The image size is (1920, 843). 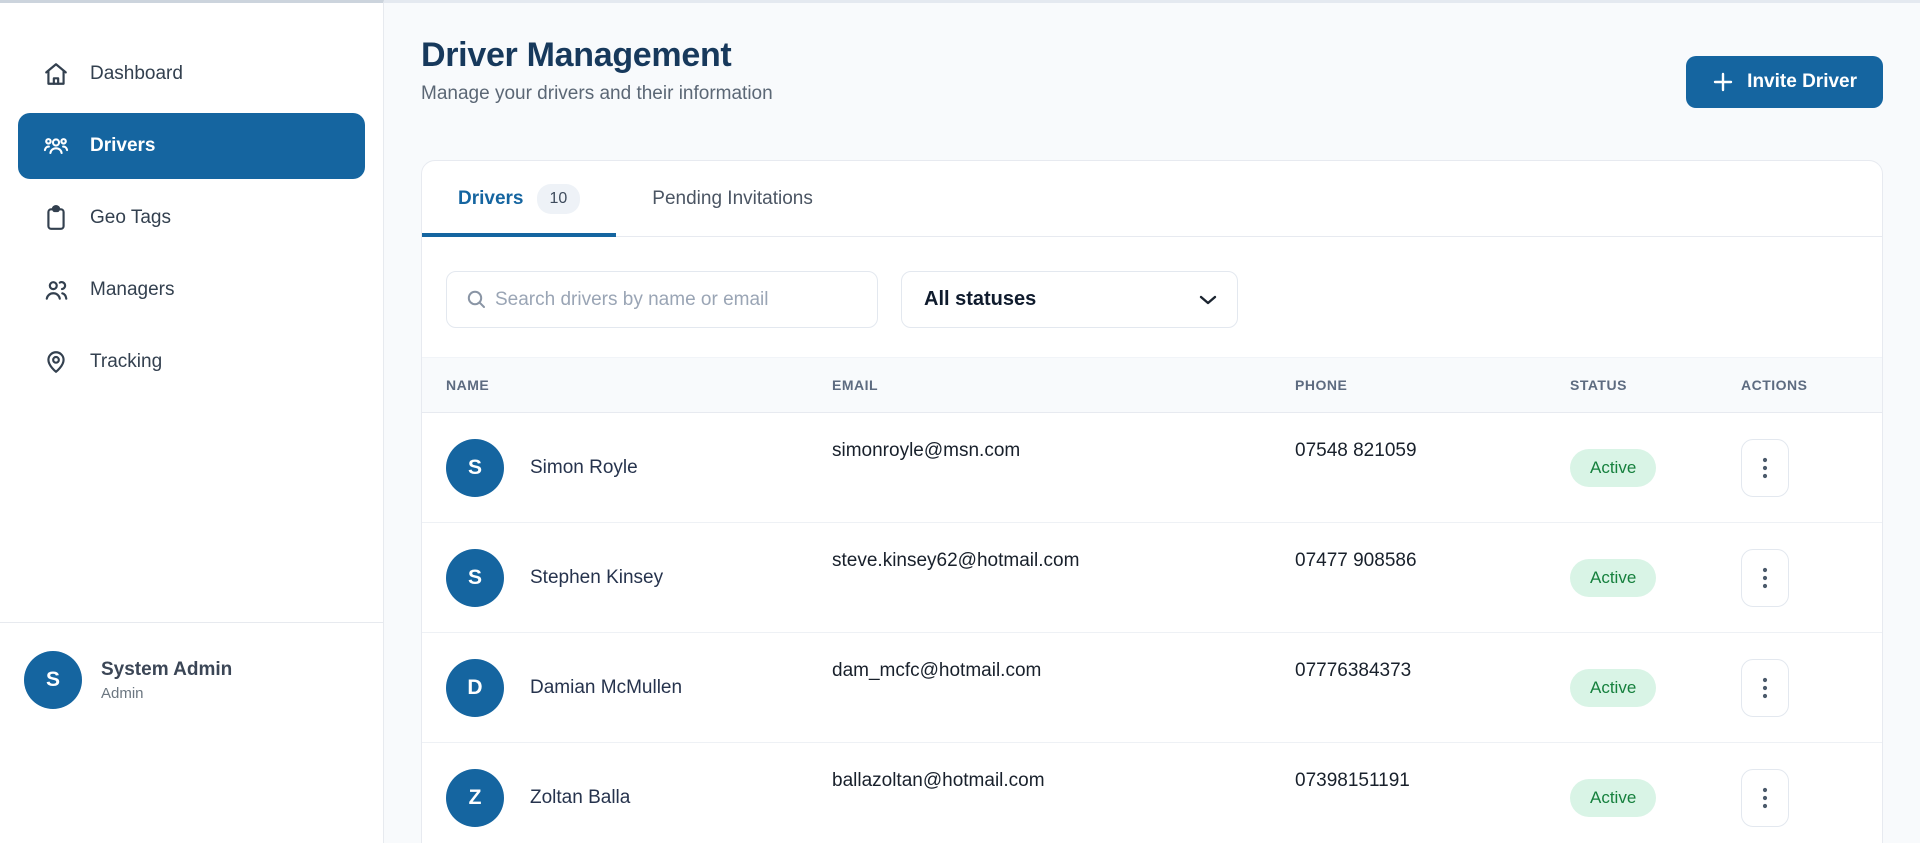 What do you see at coordinates (1723, 82) in the screenshot?
I see `plus-icon` at bounding box center [1723, 82].